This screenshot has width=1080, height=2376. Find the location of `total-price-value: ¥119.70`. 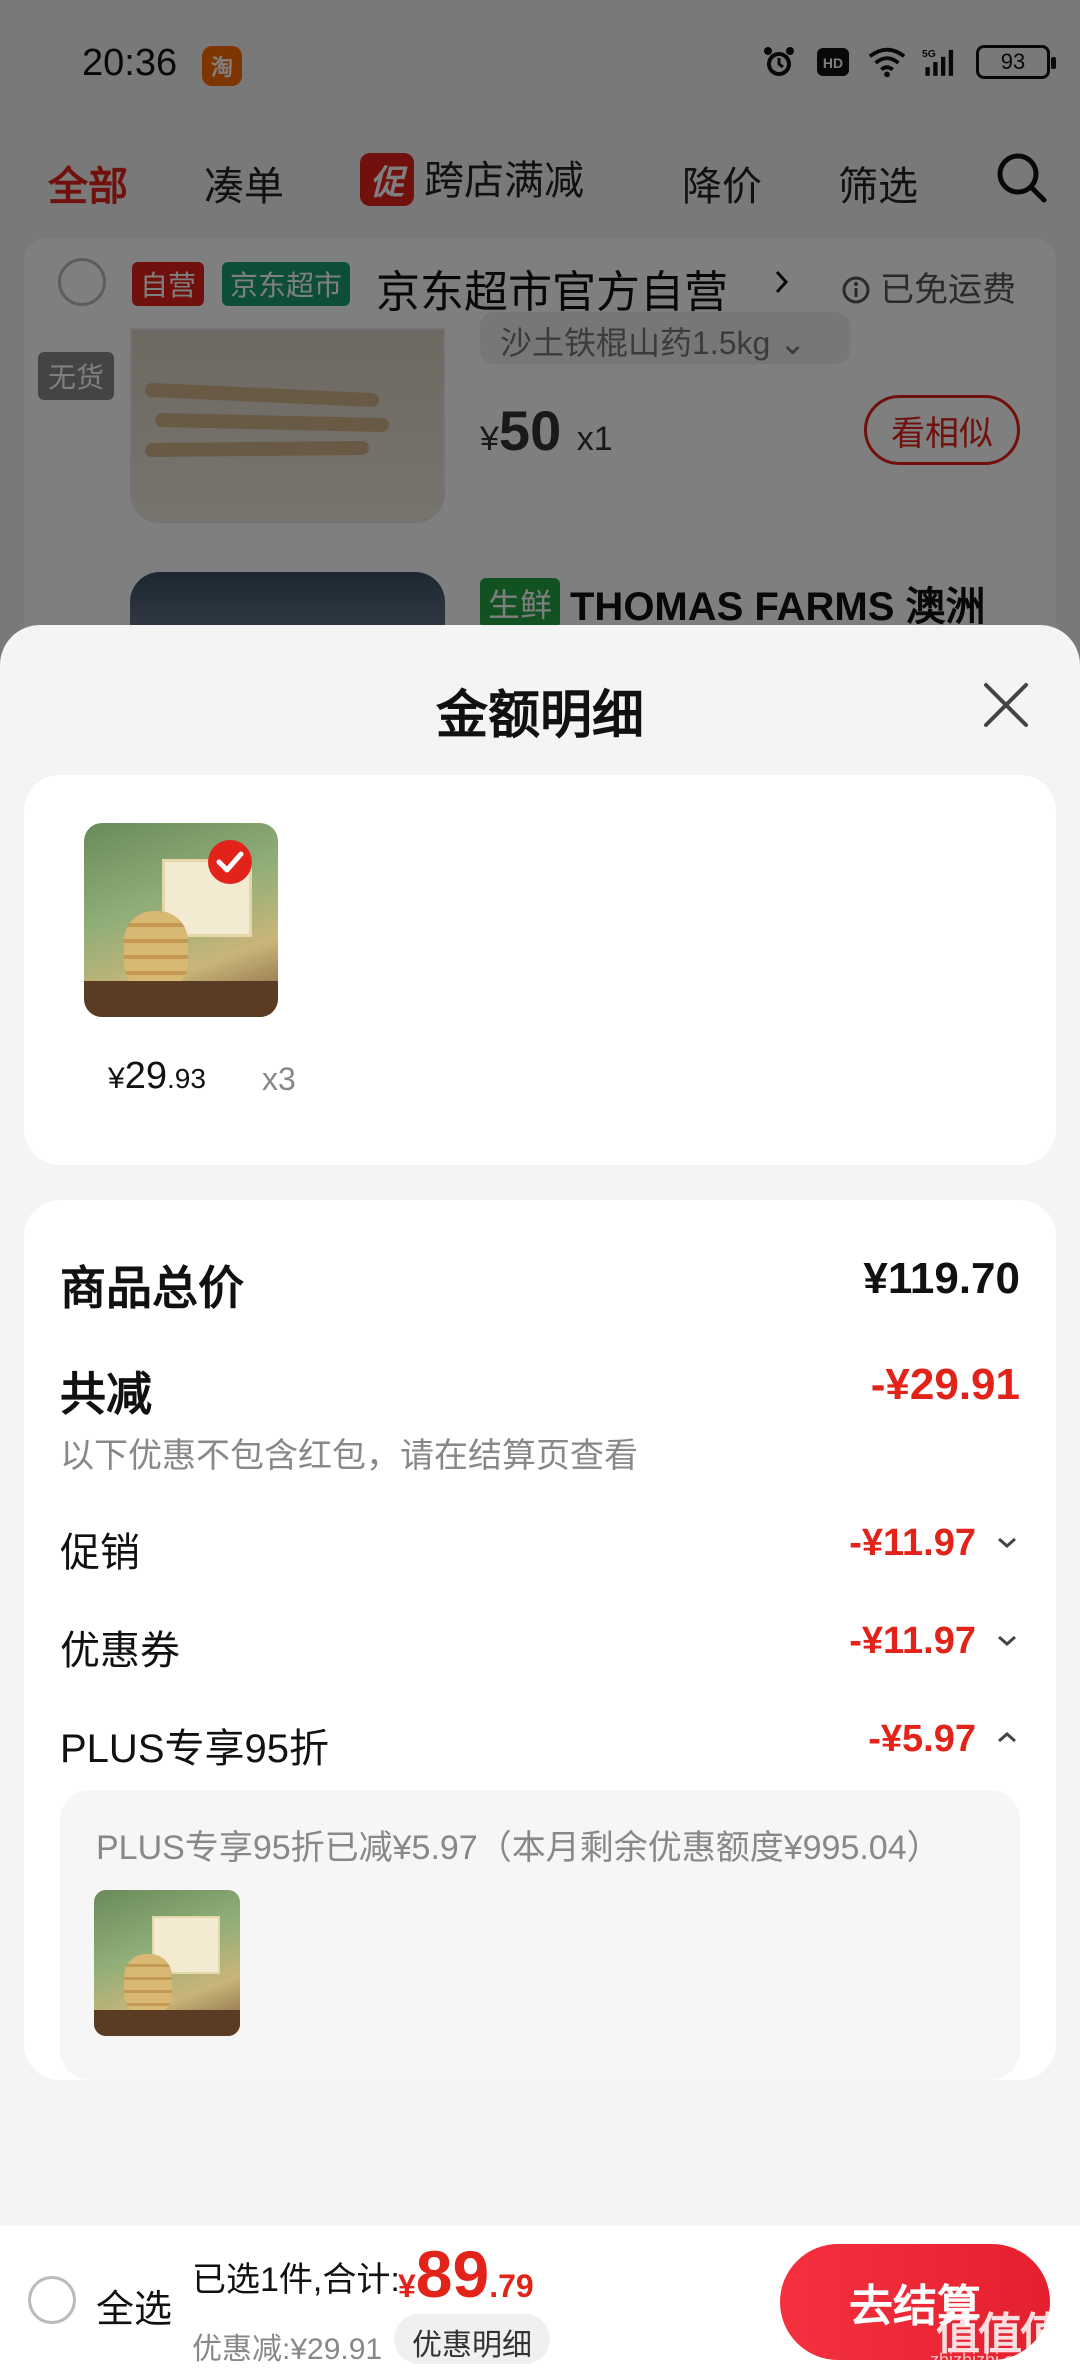

total-price-value: ¥119.70 is located at coordinates (941, 1278).